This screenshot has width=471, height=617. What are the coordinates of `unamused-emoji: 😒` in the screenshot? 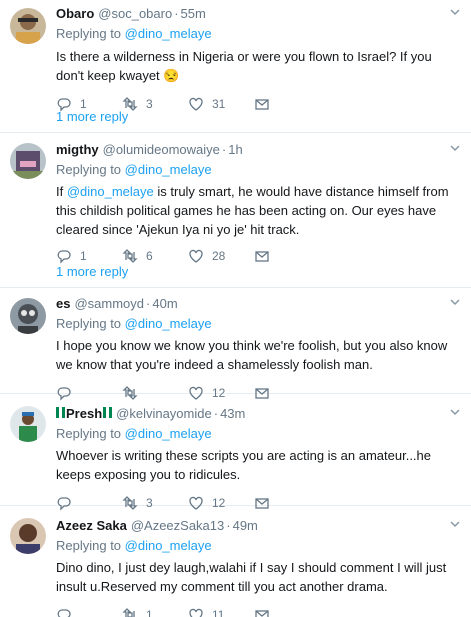 It's located at (171, 75).